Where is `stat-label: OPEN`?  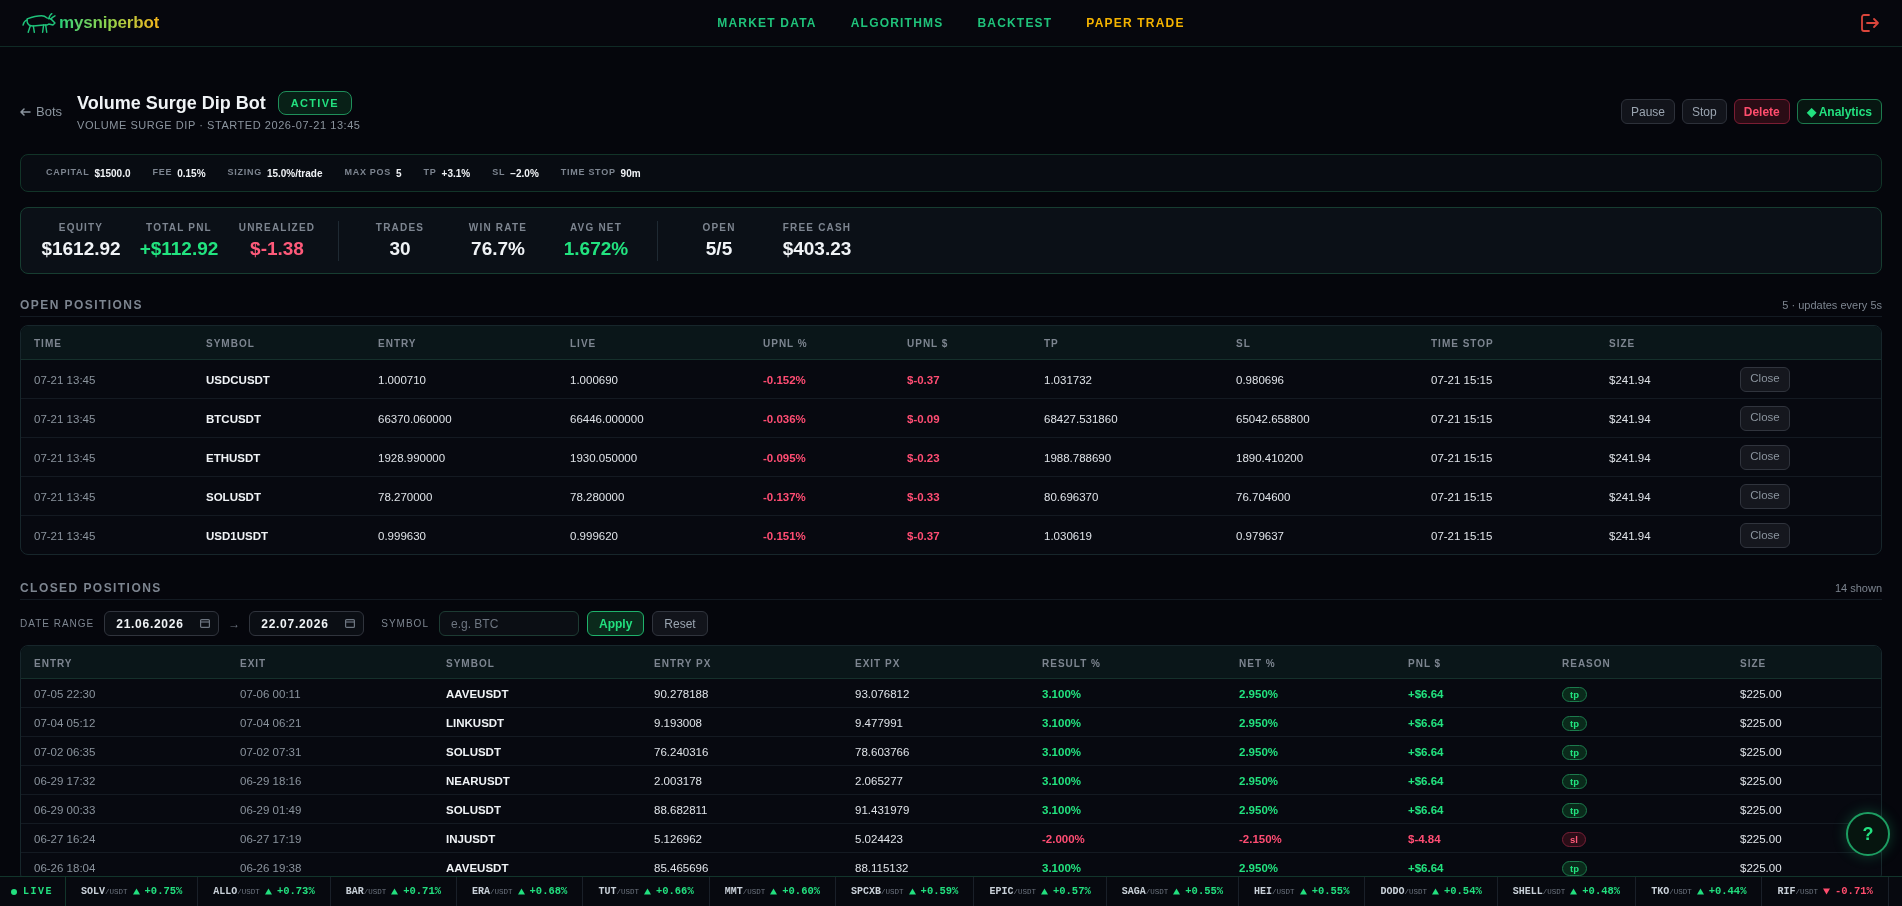
stat-label: OPEN is located at coordinates (719, 227).